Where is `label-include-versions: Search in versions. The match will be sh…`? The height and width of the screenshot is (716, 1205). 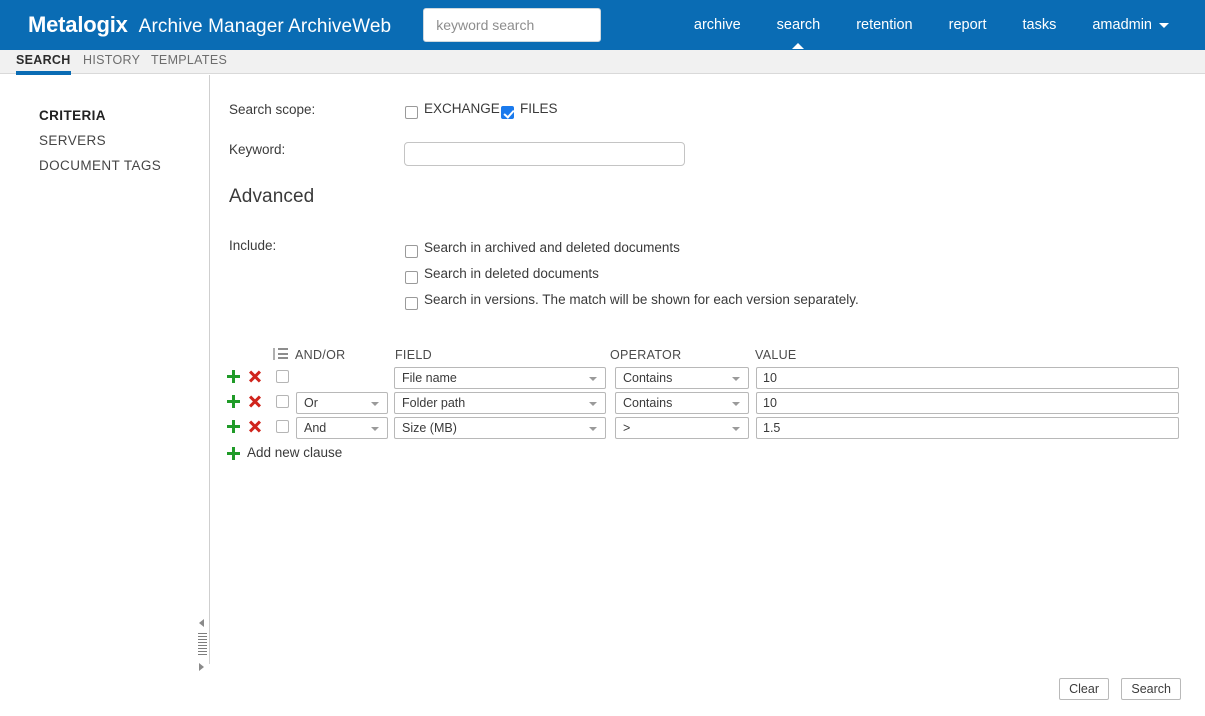
label-include-versions: Search in versions. The match will be sh… is located at coordinates (641, 299).